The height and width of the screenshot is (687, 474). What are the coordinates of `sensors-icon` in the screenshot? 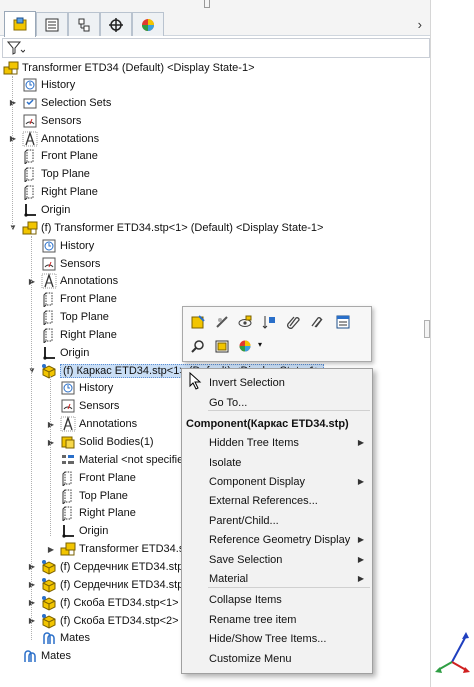 It's located at (49, 264).